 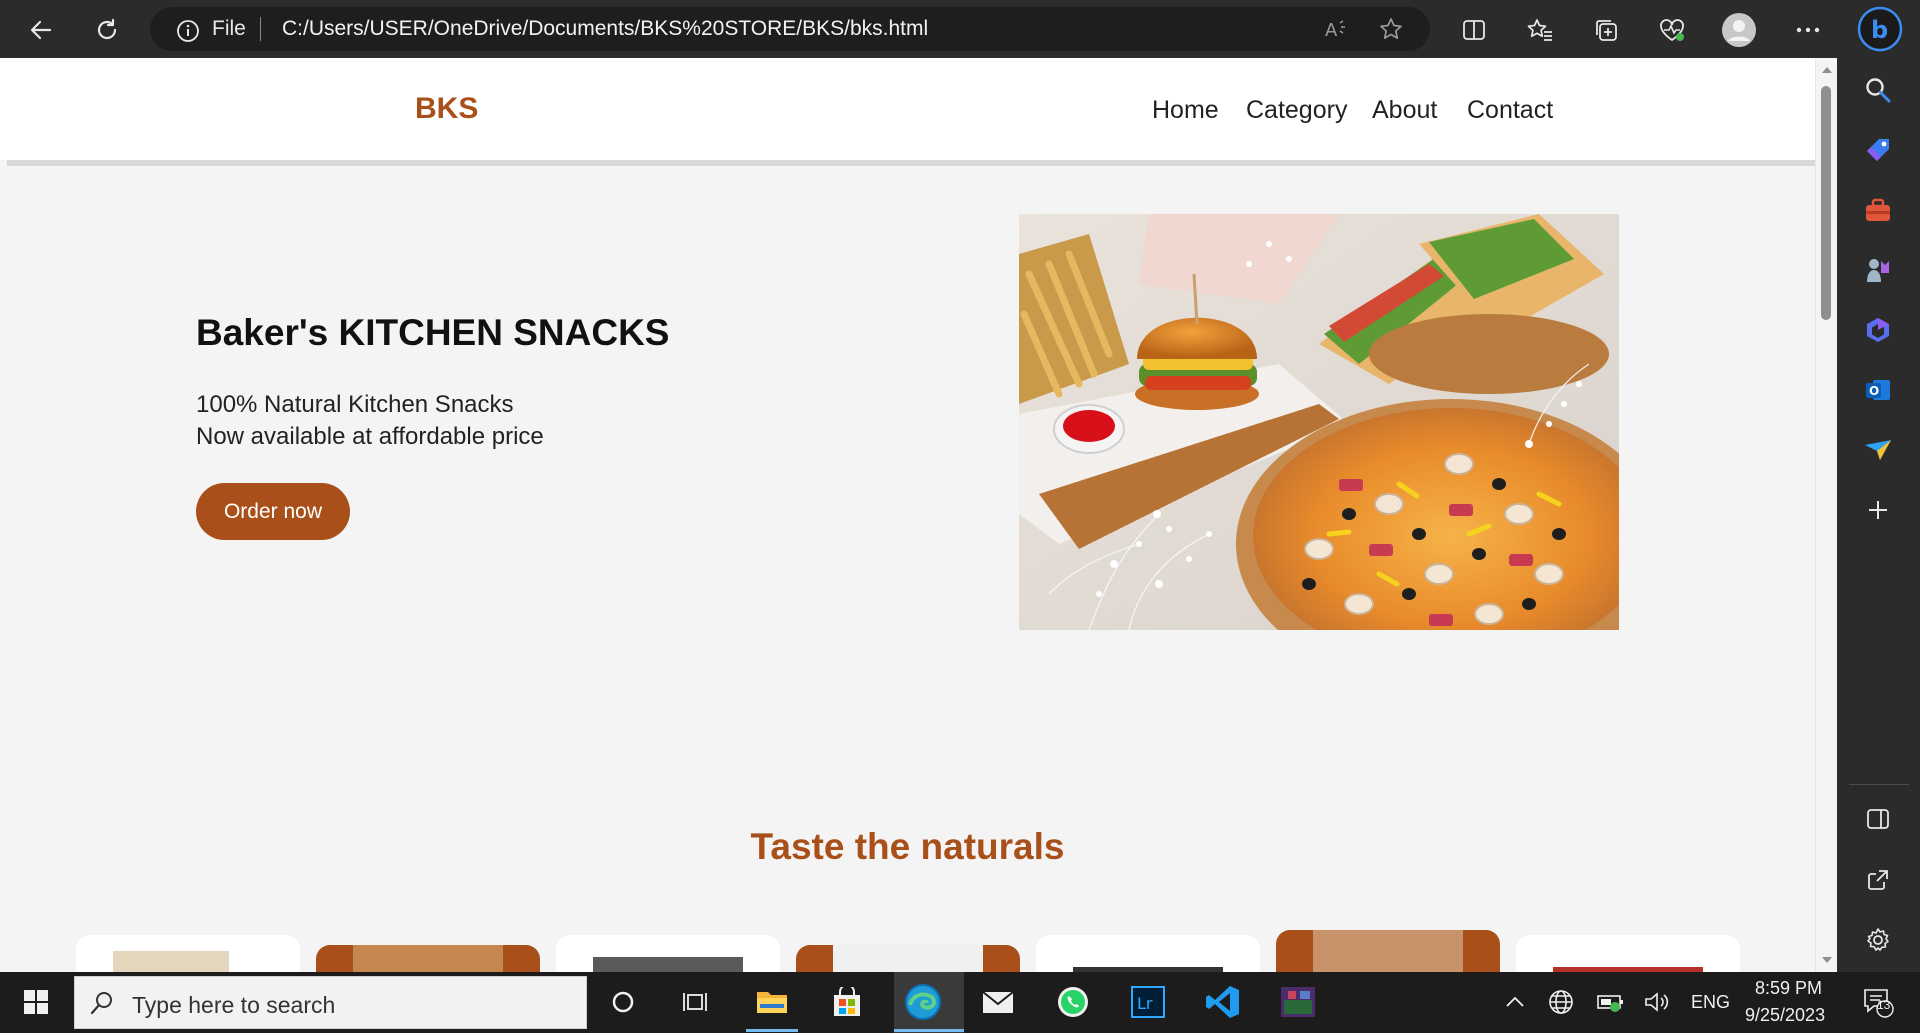 What do you see at coordinates (911, 163) in the screenshot?
I see `navbar-divider` at bounding box center [911, 163].